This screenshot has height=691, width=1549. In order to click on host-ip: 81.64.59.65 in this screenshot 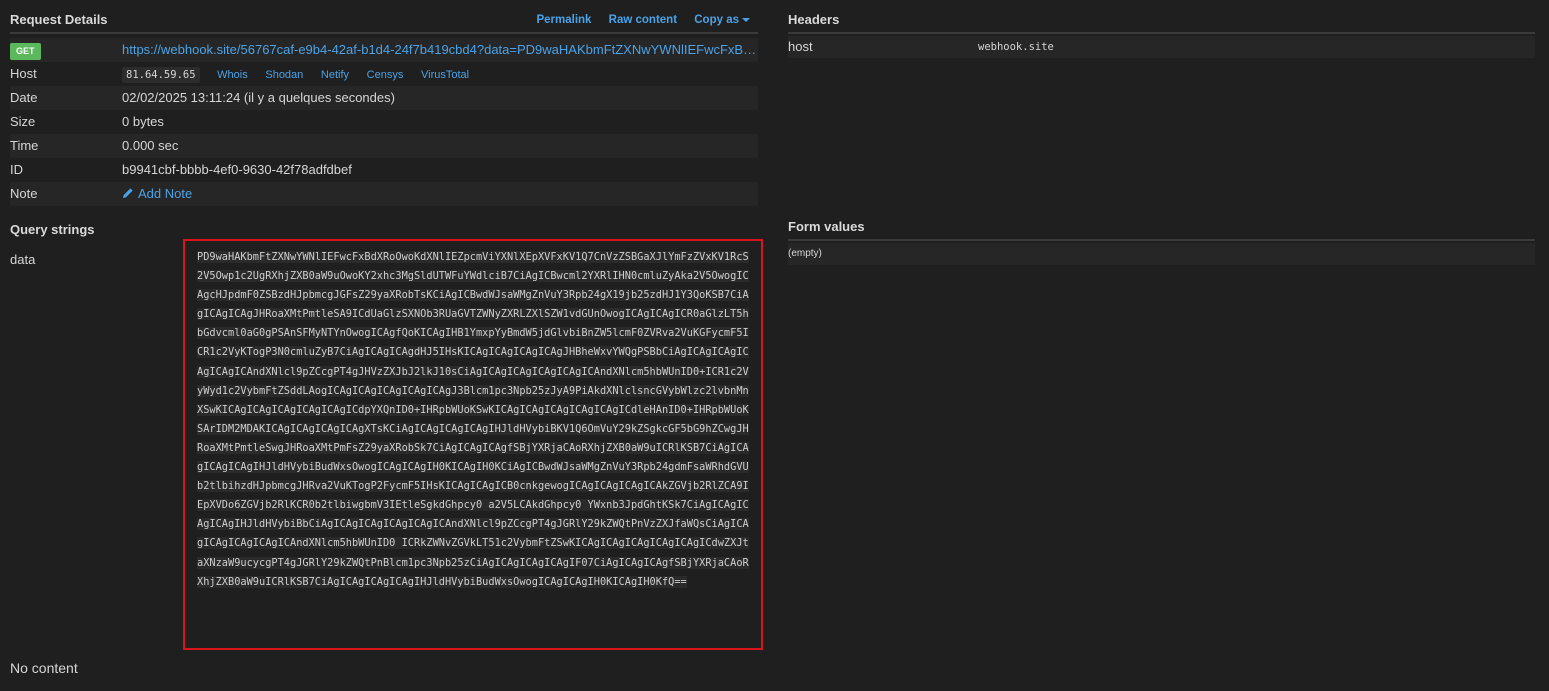, I will do `click(161, 75)`.